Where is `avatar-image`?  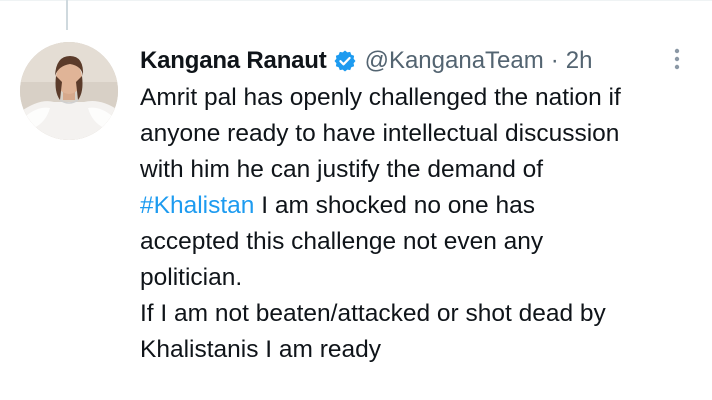
avatar-image is located at coordinates (69, 91).